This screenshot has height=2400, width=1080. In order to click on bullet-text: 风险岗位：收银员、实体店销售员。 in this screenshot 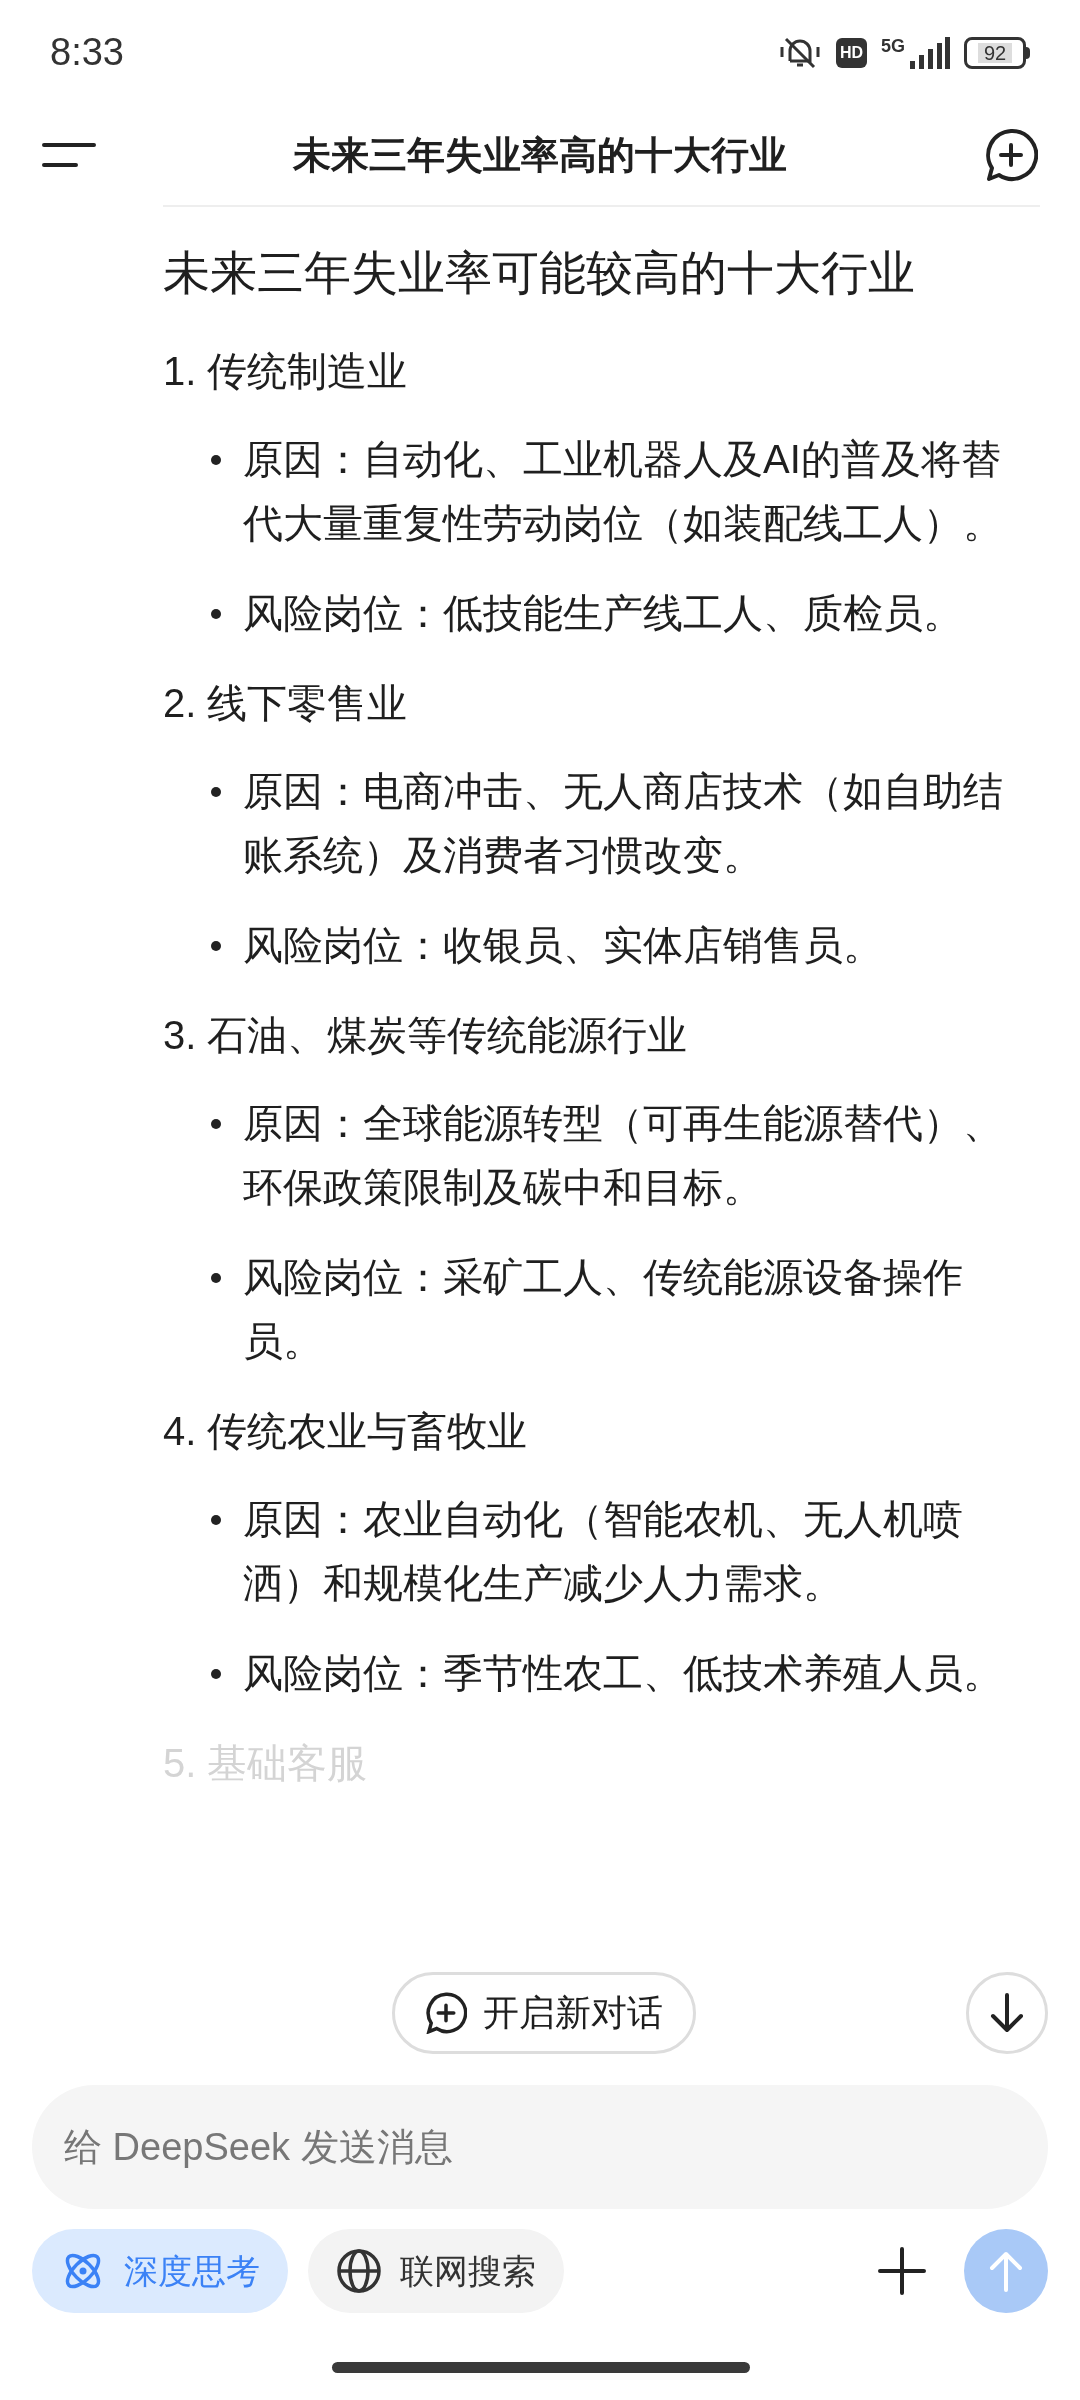, I will do `click(563, 945)`.